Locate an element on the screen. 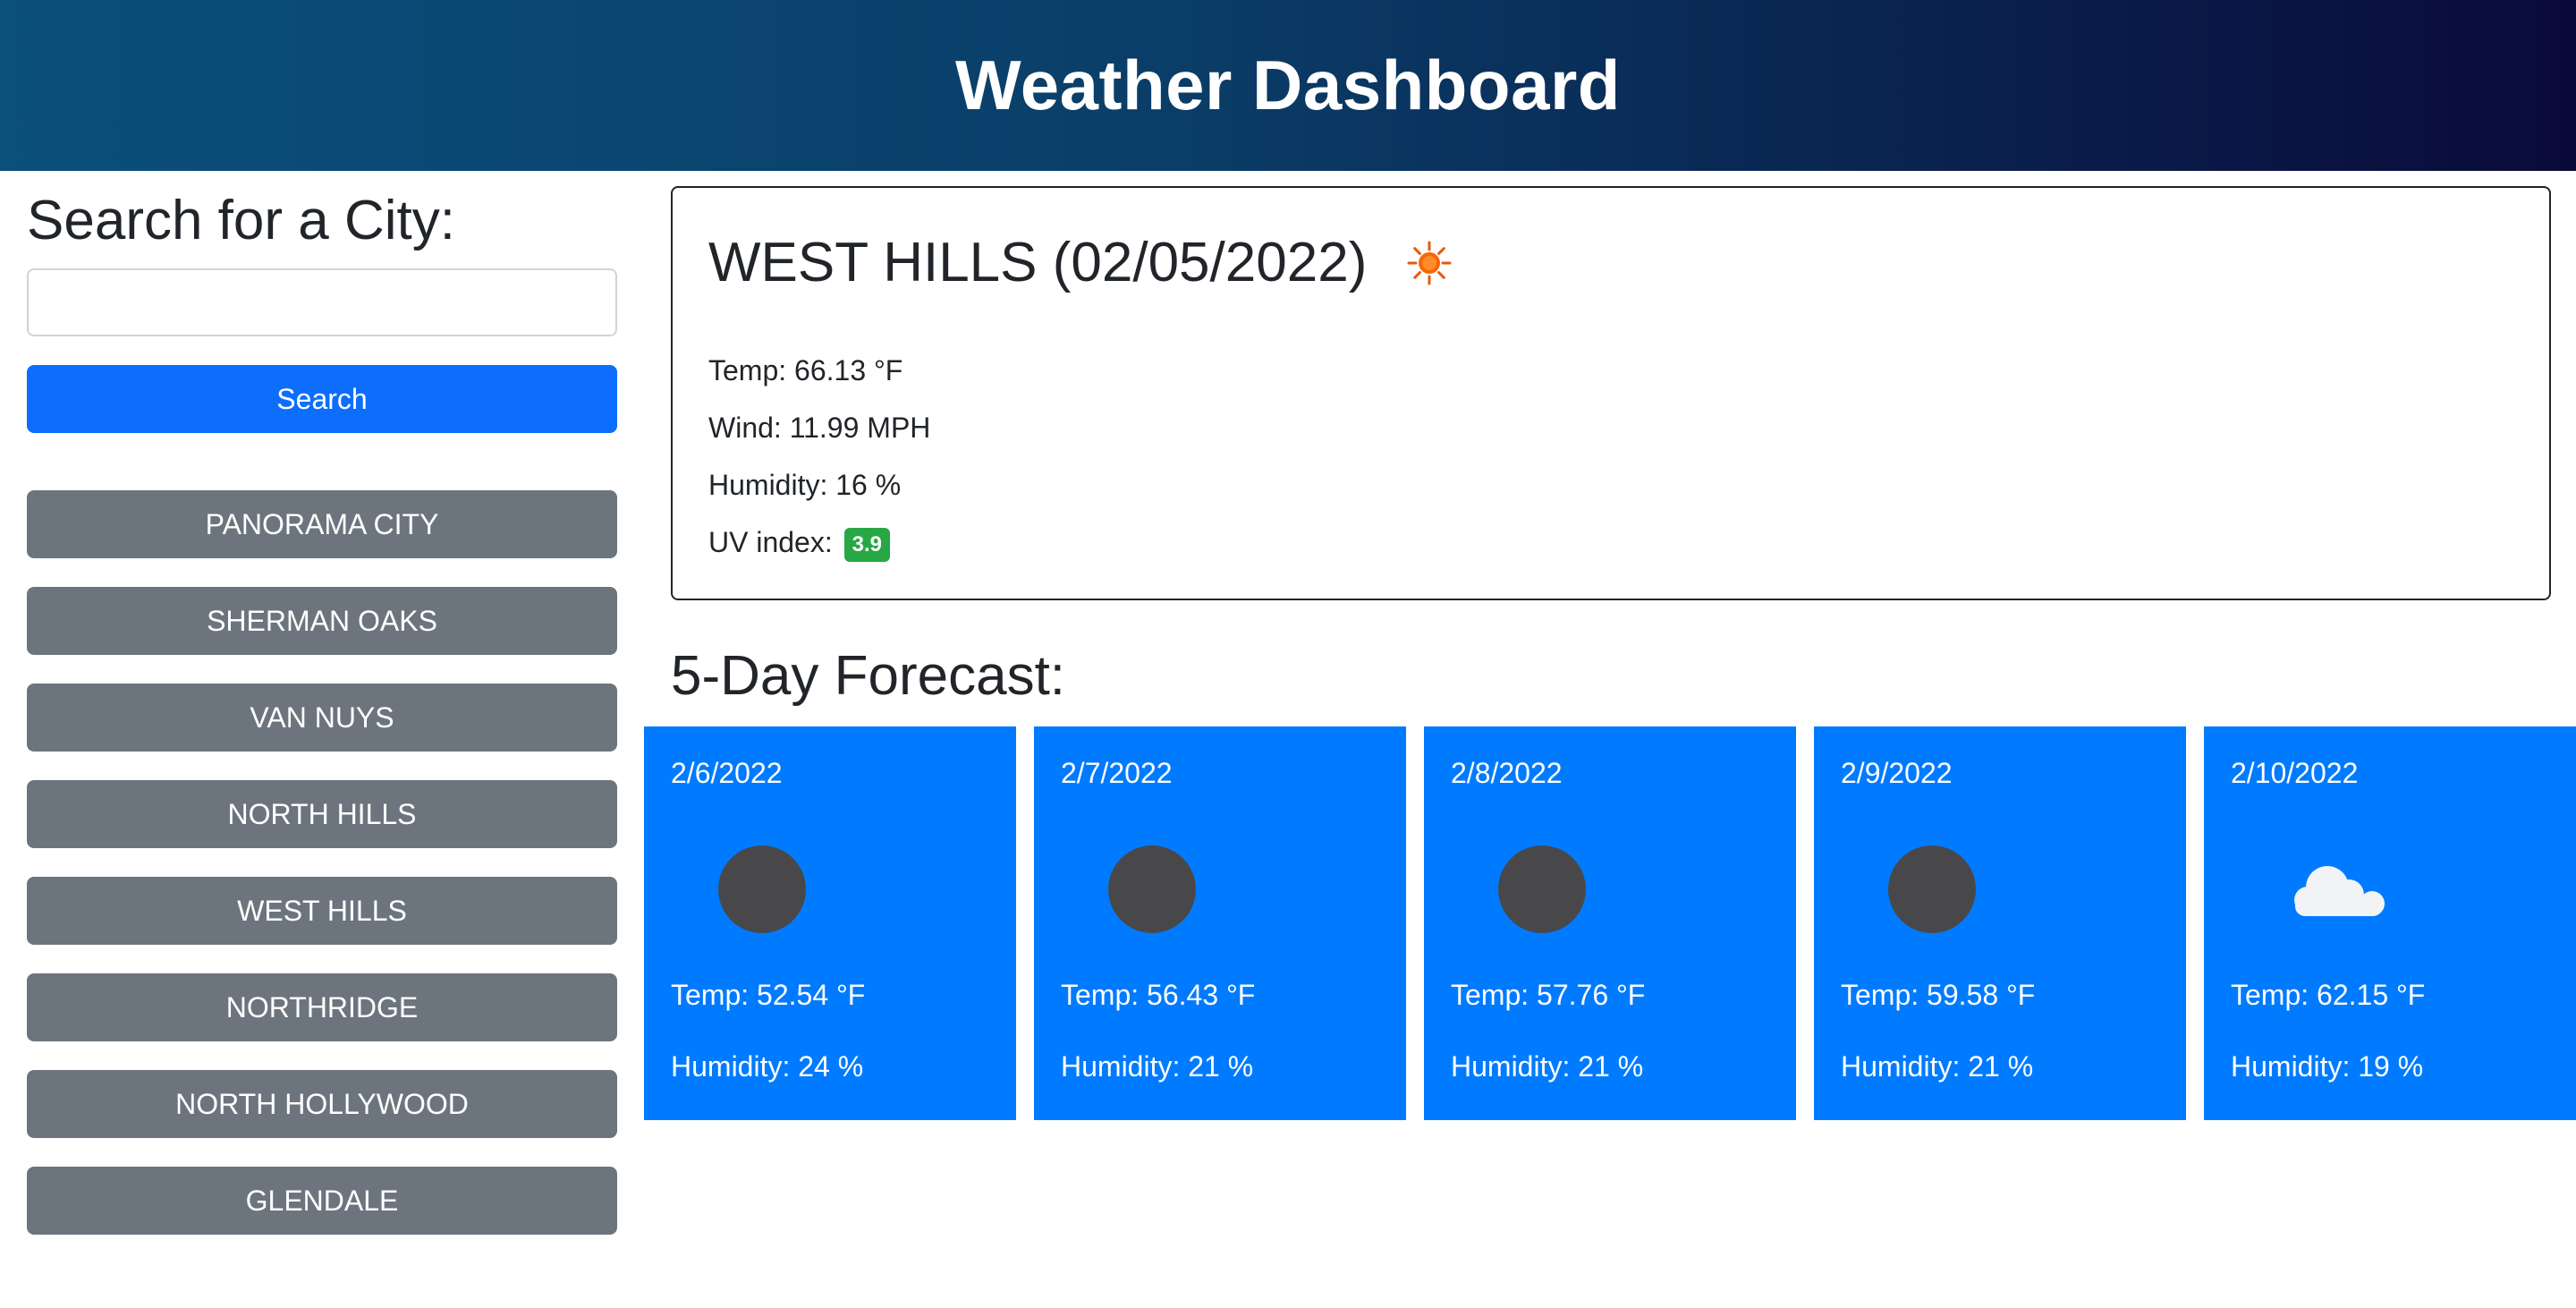 This screenshot has width=2576, height=1308. header: Weather Dashboard is located at coordinates (1288, 85).